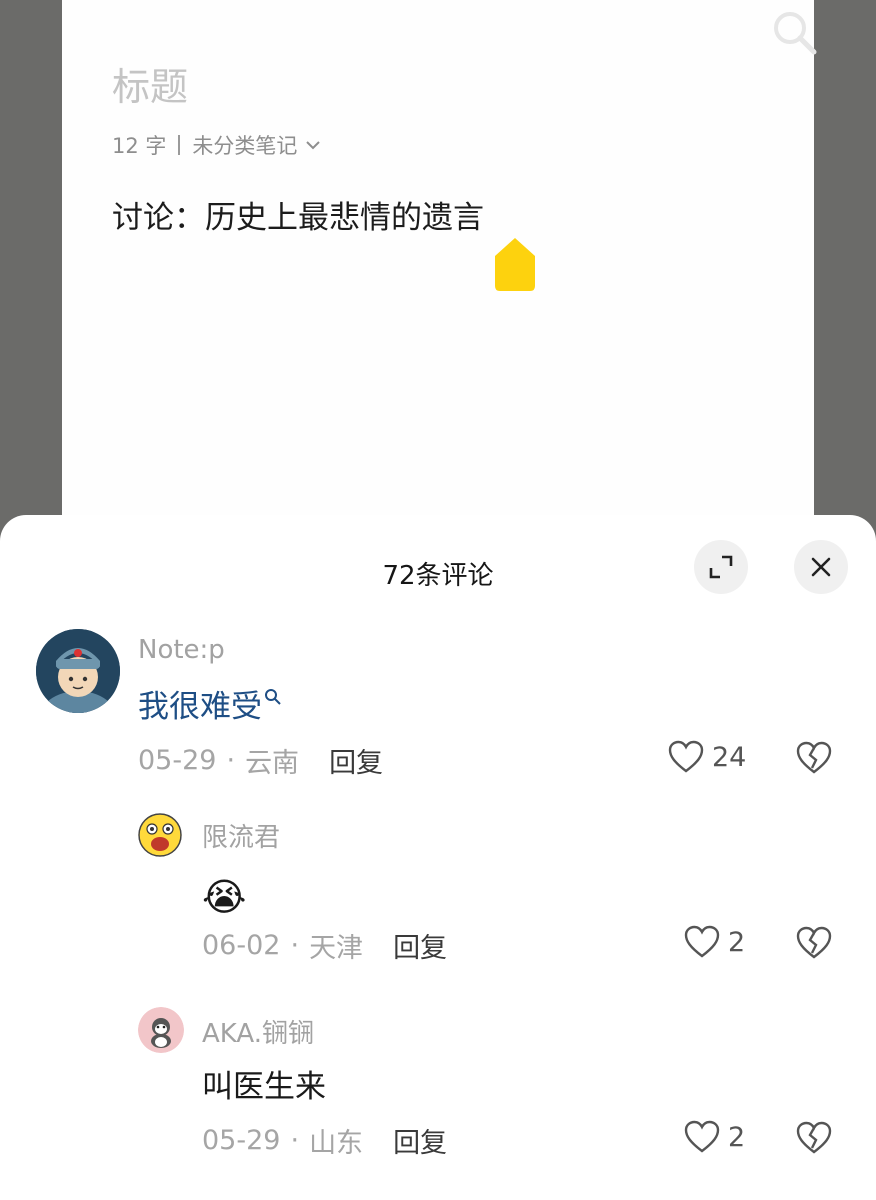 The height and width of the screenshot is (1200, 876). I want to click on expand-button, so click(721, 567).